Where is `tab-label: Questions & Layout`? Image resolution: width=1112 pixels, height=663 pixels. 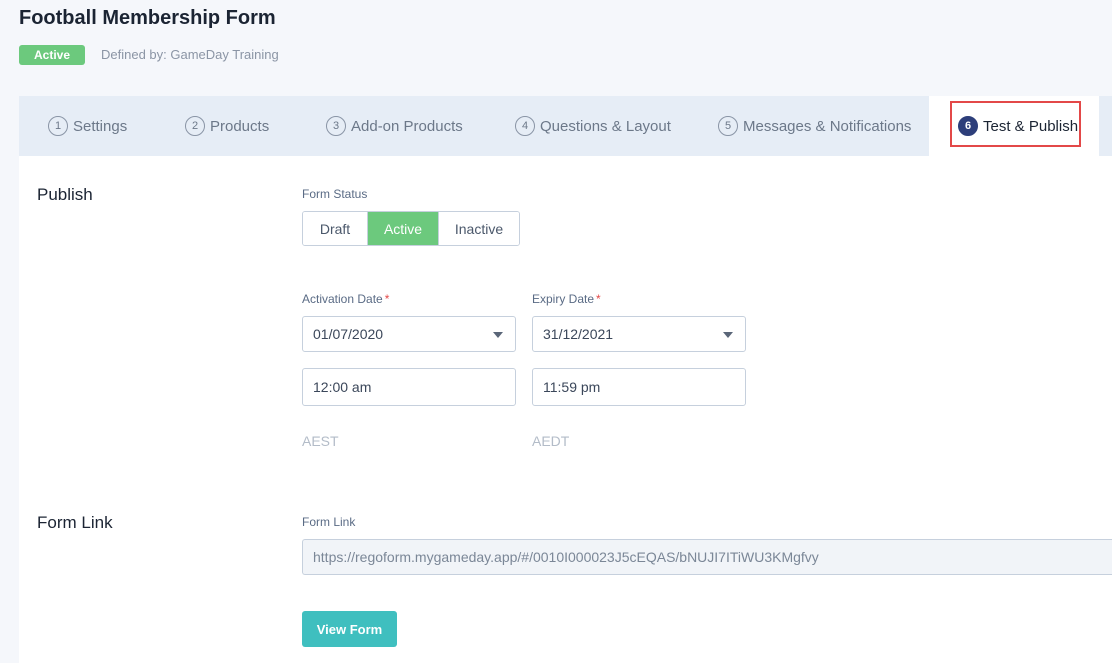
tab-label: Questions & Layout is located at coordinates (605, 126).